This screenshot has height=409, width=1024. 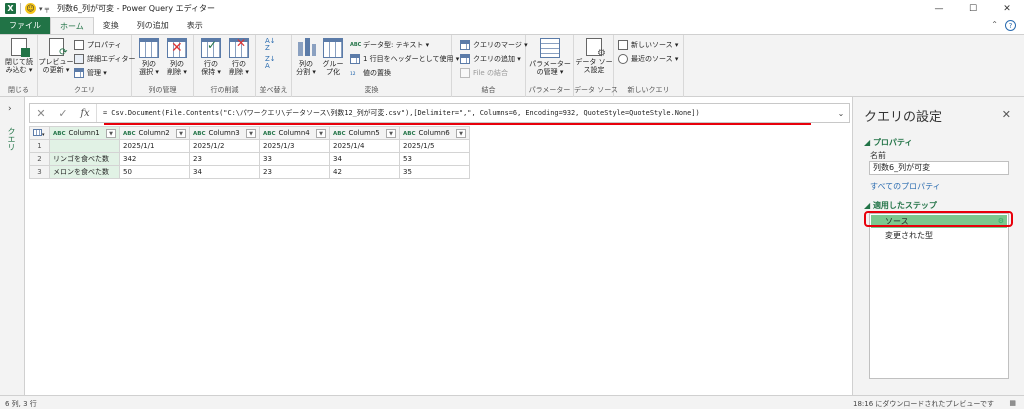 What do you see at coordinates (484, 73) in the screenshot?
I see `combine-files-button: File の結合` at bounding box center [484, 73].